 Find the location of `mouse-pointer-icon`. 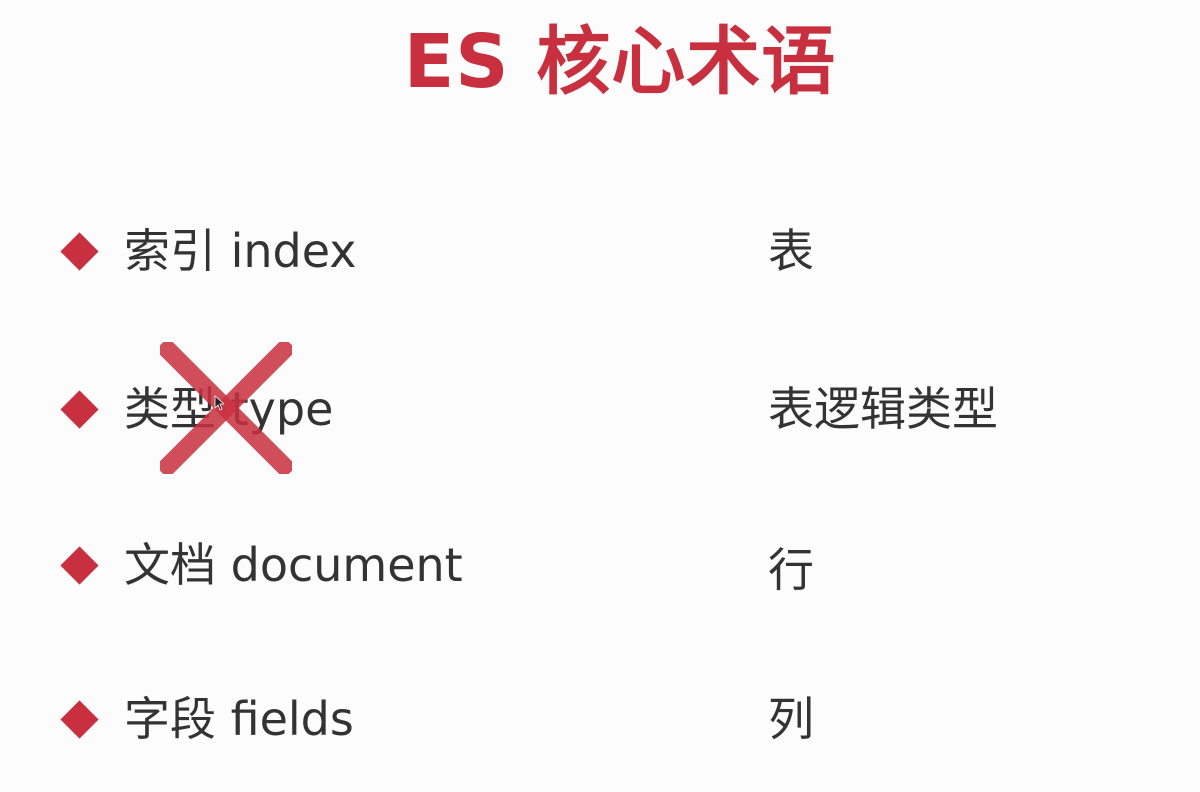

mouse-pointer-icon is located at coordinates (219, 403).